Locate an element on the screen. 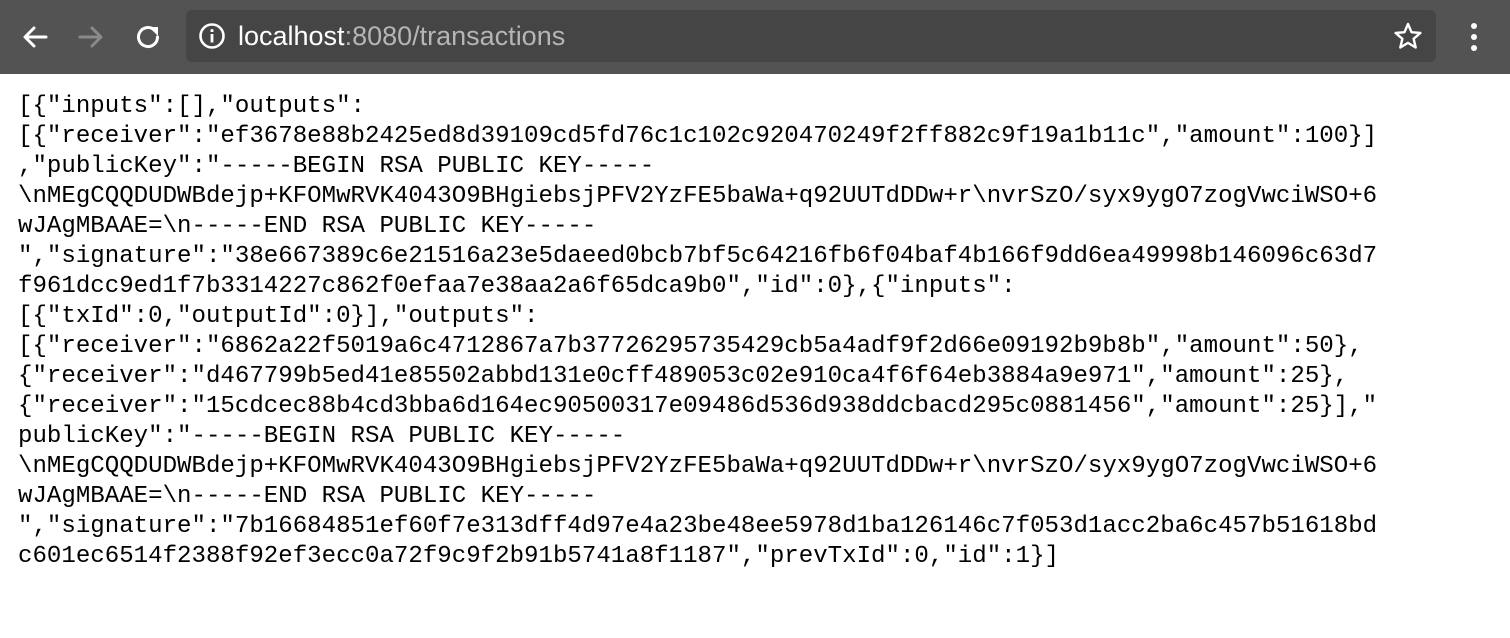 The height and width of the screenshot is (638, 1510). json-line: [{"inputs":[],"outputs": is located at coordinates (192, 106).